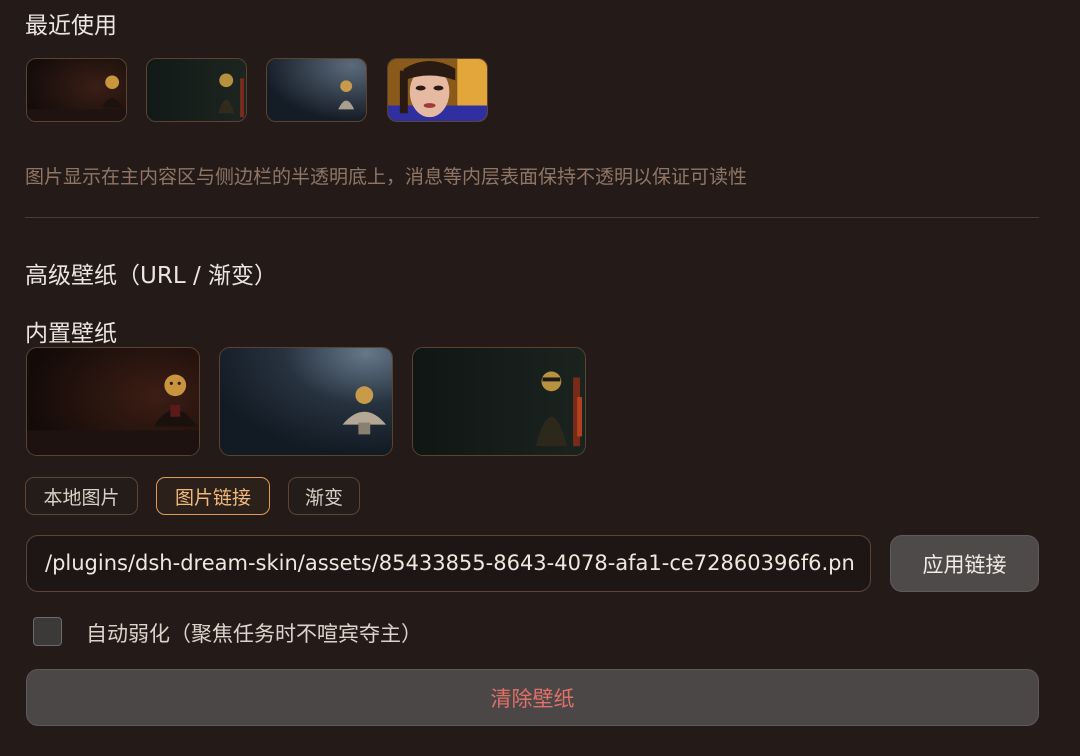 This screenshot has height=756, width=1080. What do you see at coordinates (71, 26) in the screenshot?
I see `recent-section-title: 最近使用` at bounding box center [71, 26].